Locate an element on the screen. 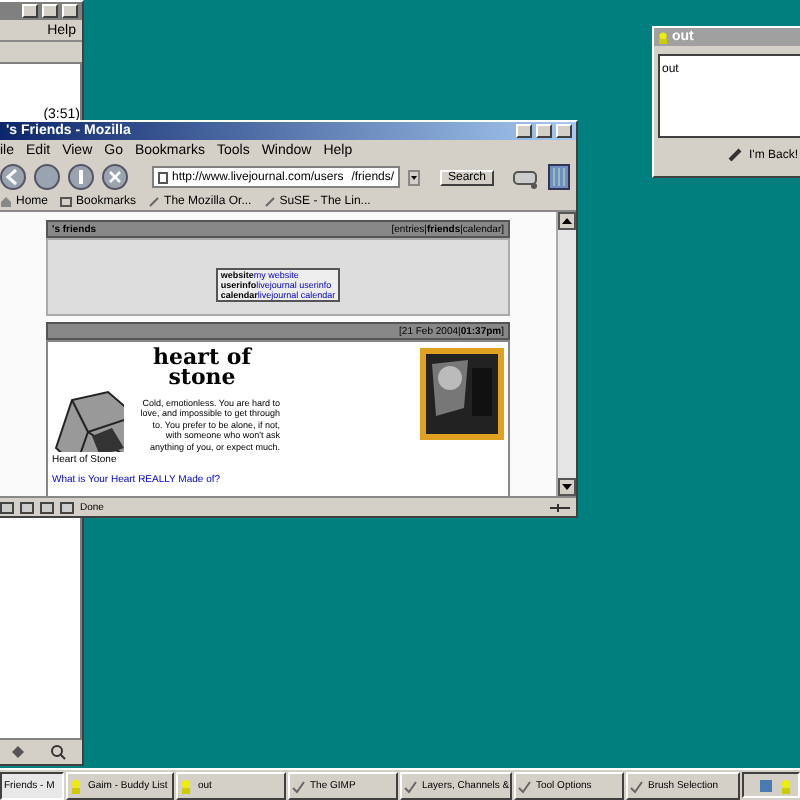  back-icon is located at coordinates (13, 177).